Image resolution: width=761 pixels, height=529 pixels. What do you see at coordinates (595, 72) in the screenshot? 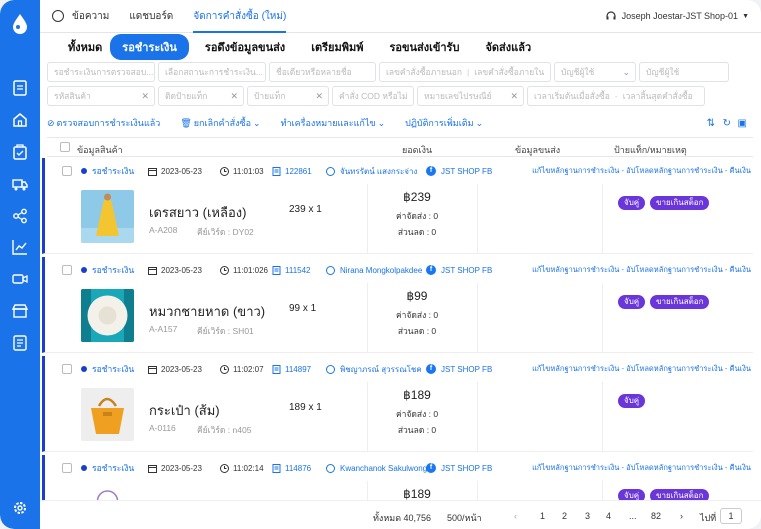
I see `account-select-1: บัญชีผู้ใช้ ⌄` at bounding box center [595, 72].